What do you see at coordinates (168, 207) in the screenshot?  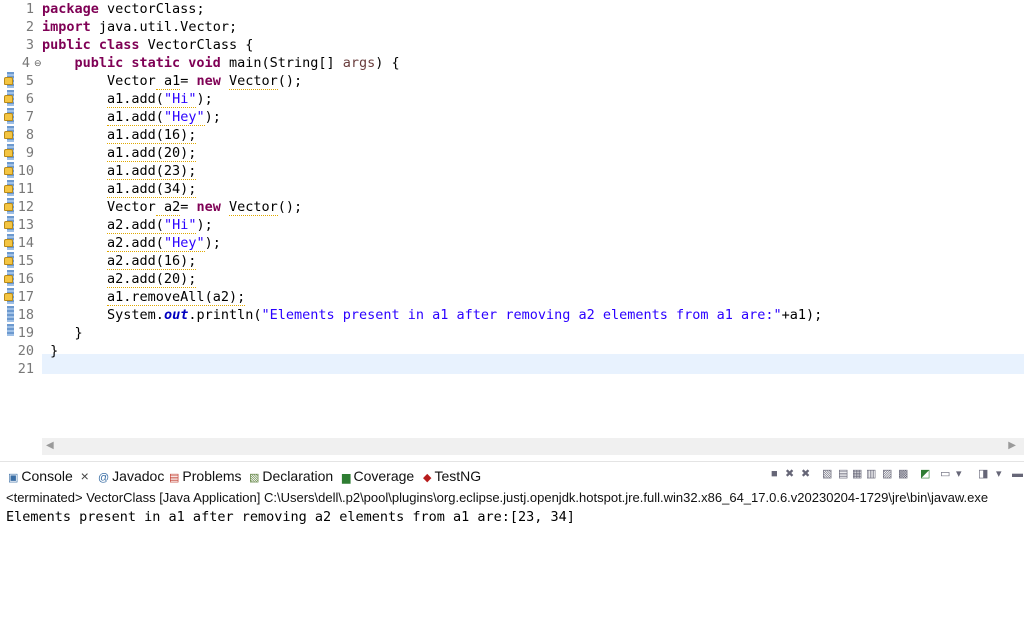 I see `warning-squiggle: a2` at bounding box center [168, 207].